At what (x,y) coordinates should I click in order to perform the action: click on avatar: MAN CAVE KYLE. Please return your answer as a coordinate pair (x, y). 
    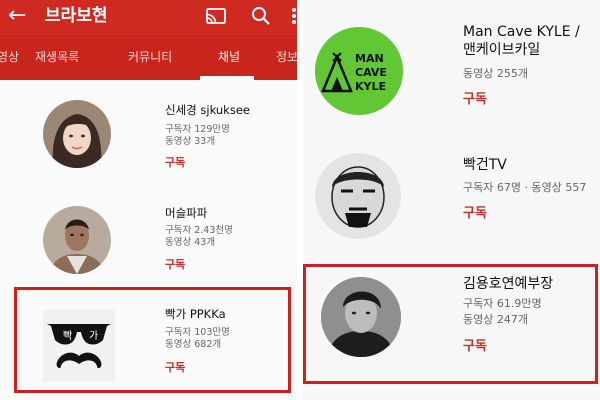
    Looking at the image, I should click on (359, 71).